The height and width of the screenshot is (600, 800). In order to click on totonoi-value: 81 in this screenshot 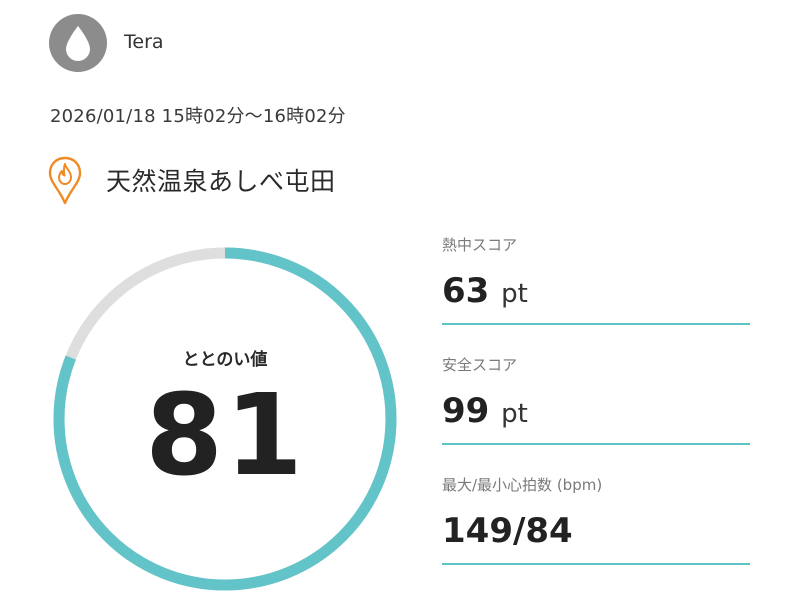, I will do `click(225, 436)`.